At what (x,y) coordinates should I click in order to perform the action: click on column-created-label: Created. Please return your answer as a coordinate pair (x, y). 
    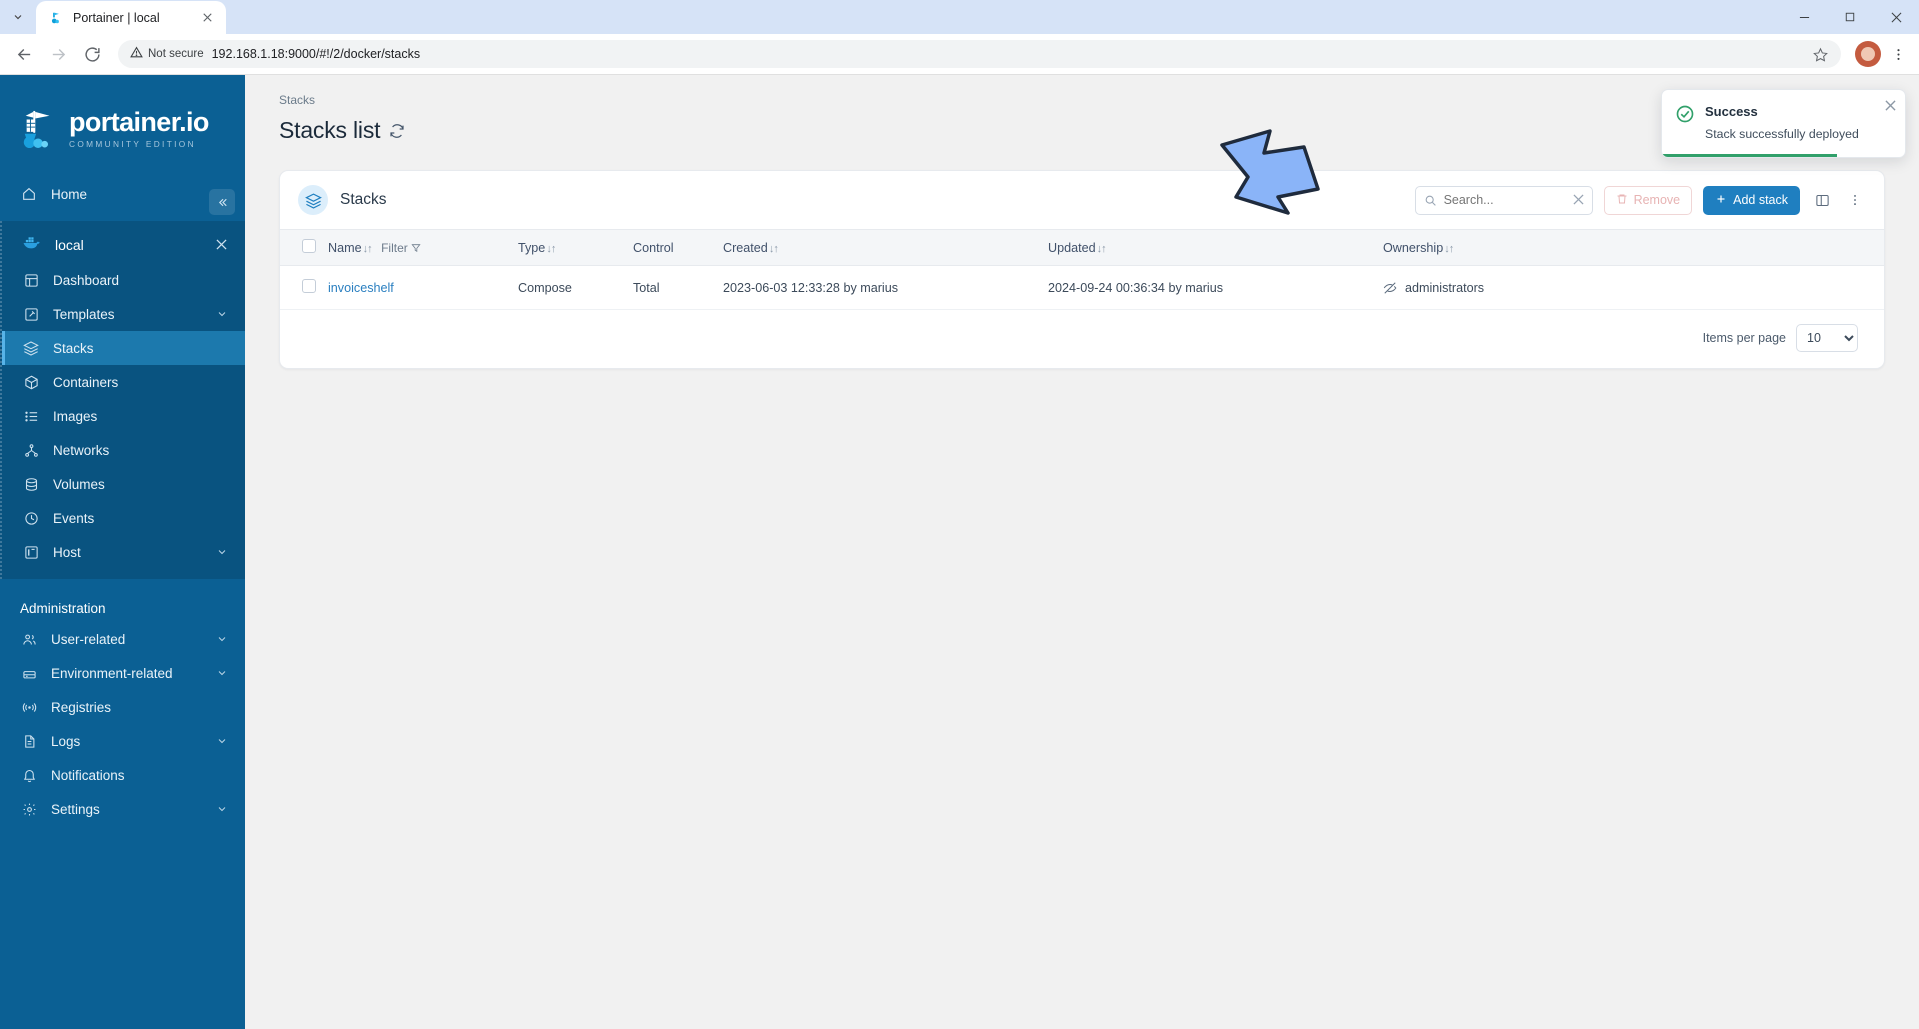
    Looking at the image, I should click on (745, 247).